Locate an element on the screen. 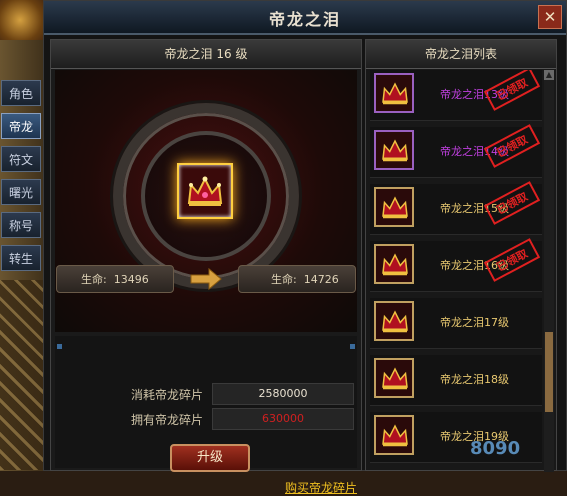 The image size is (567, 496). tab-role: 角色 is located at coordinates (21, 93).